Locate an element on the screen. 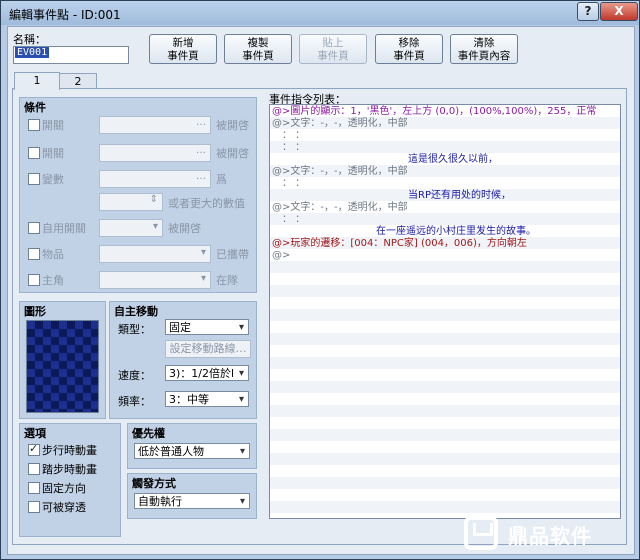  copy-page-label-2: 事件頁 is located at coordinates (258, 56).